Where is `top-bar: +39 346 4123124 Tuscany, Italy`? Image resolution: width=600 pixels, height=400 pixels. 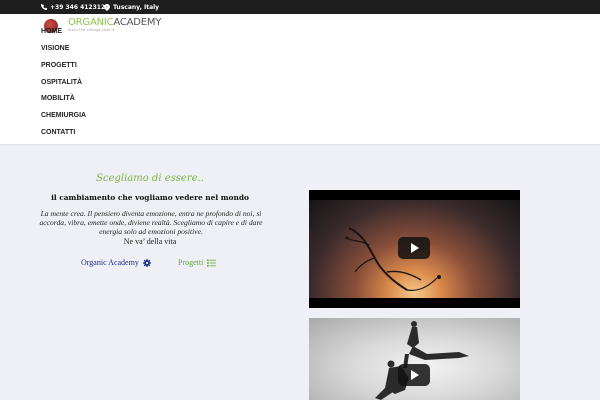 top-bar: +39 346 4123124 Tuscany, Italy is located at coordinates (300, 7).